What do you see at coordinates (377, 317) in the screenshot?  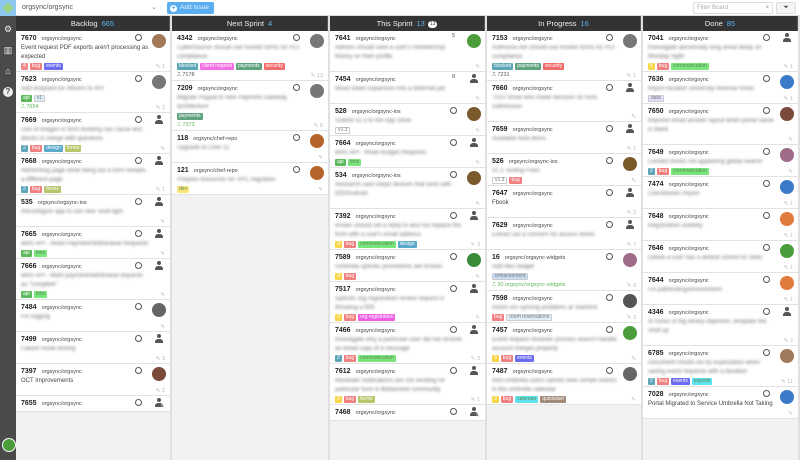 I see `label: org registration` at bounding box center [377, 317].